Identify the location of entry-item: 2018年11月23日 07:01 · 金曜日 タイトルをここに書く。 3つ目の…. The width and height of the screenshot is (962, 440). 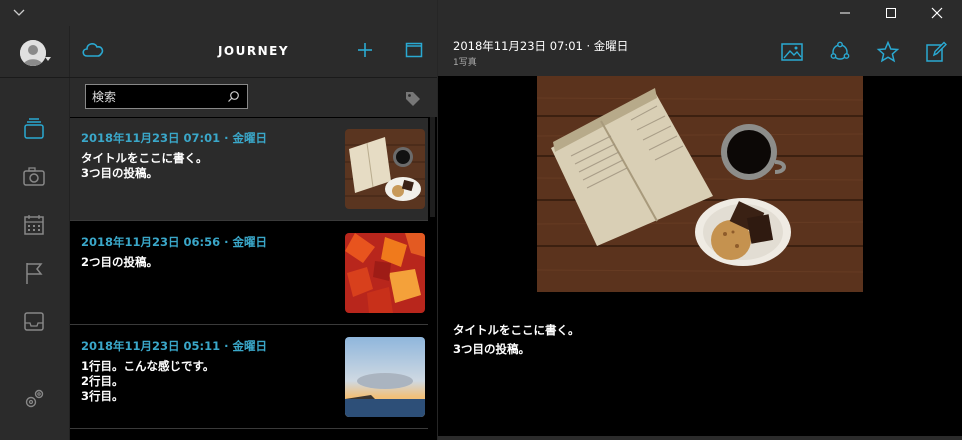
(249, 169).